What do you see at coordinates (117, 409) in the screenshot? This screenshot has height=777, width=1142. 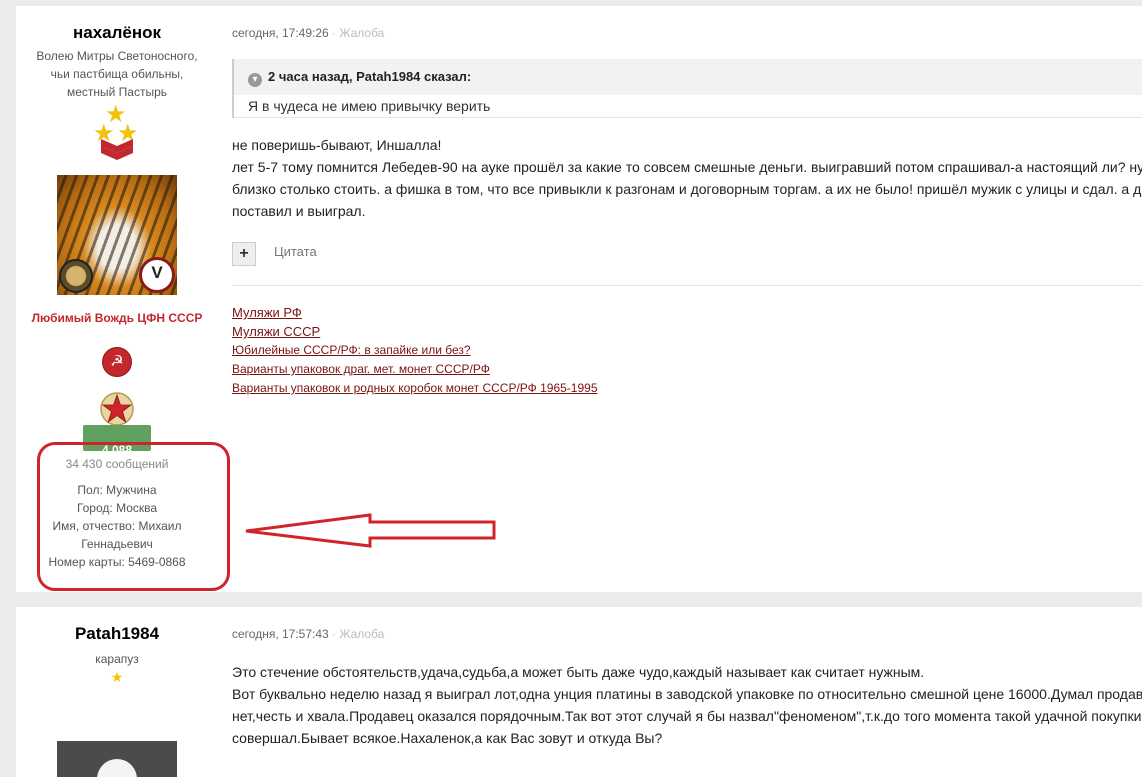 I see `star-emblem-icon` at bounding box center [117, 409].